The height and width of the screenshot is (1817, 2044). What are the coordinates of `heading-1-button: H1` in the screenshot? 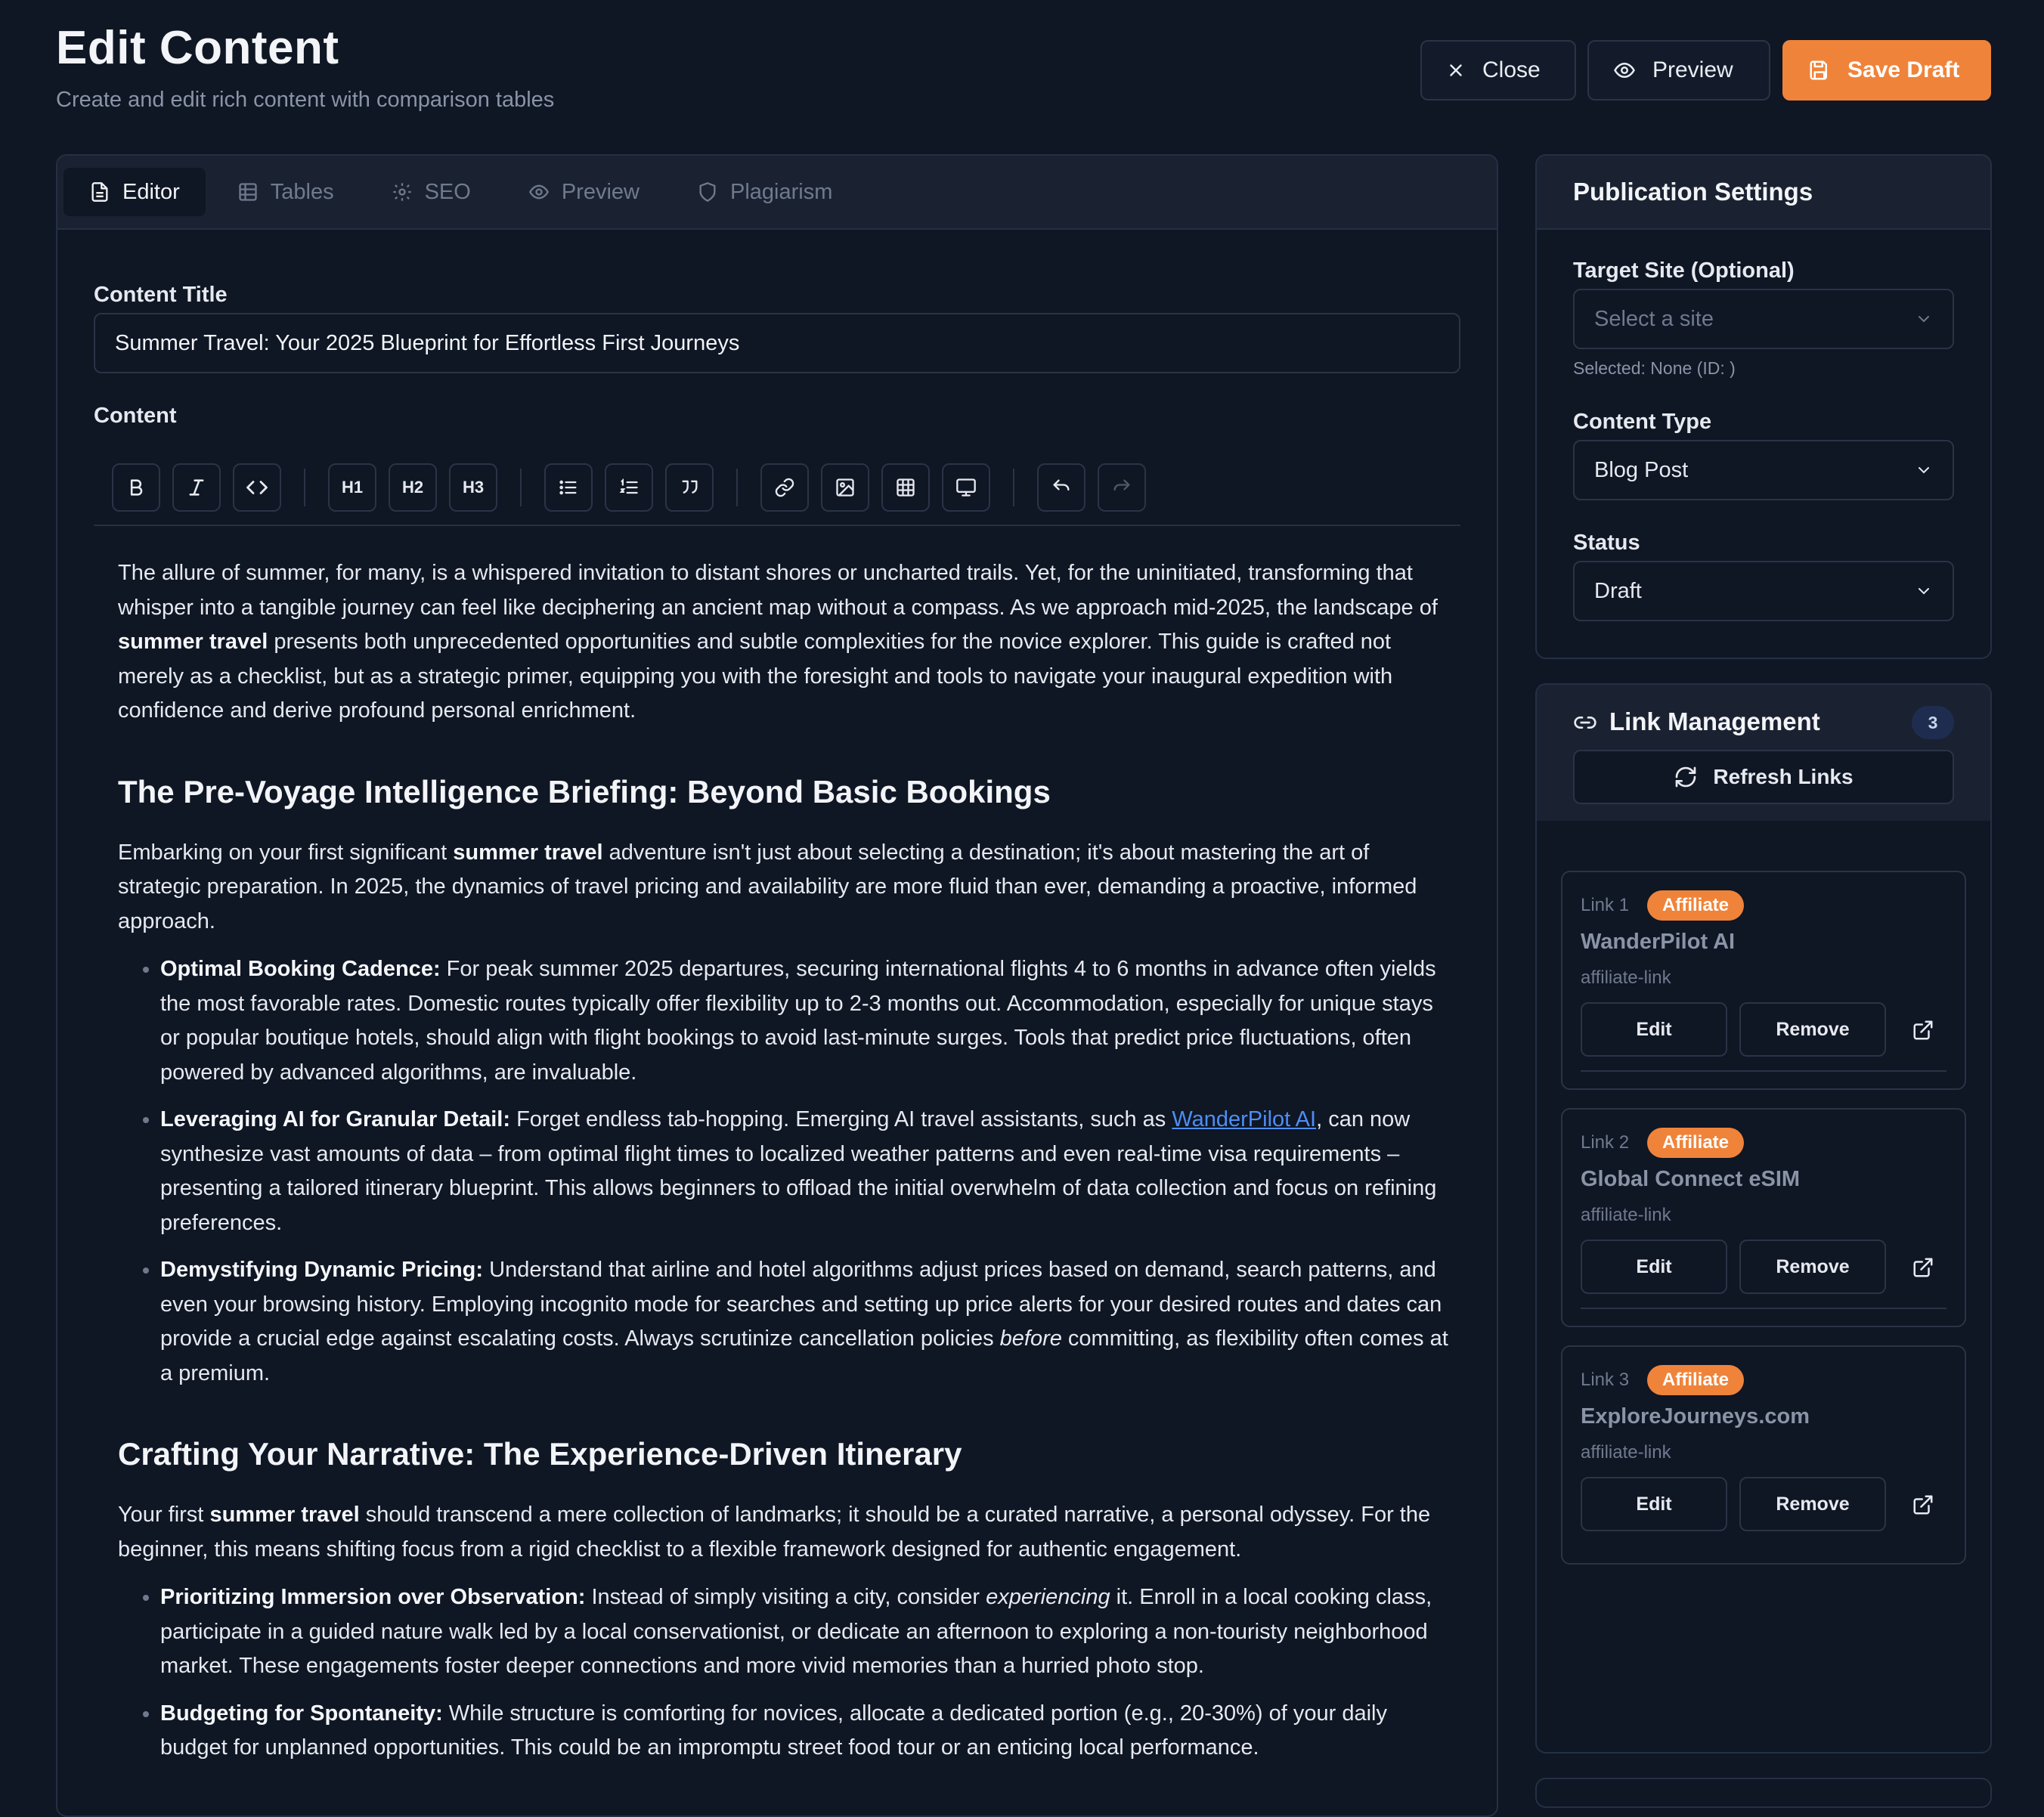 It's located at (352, 487).